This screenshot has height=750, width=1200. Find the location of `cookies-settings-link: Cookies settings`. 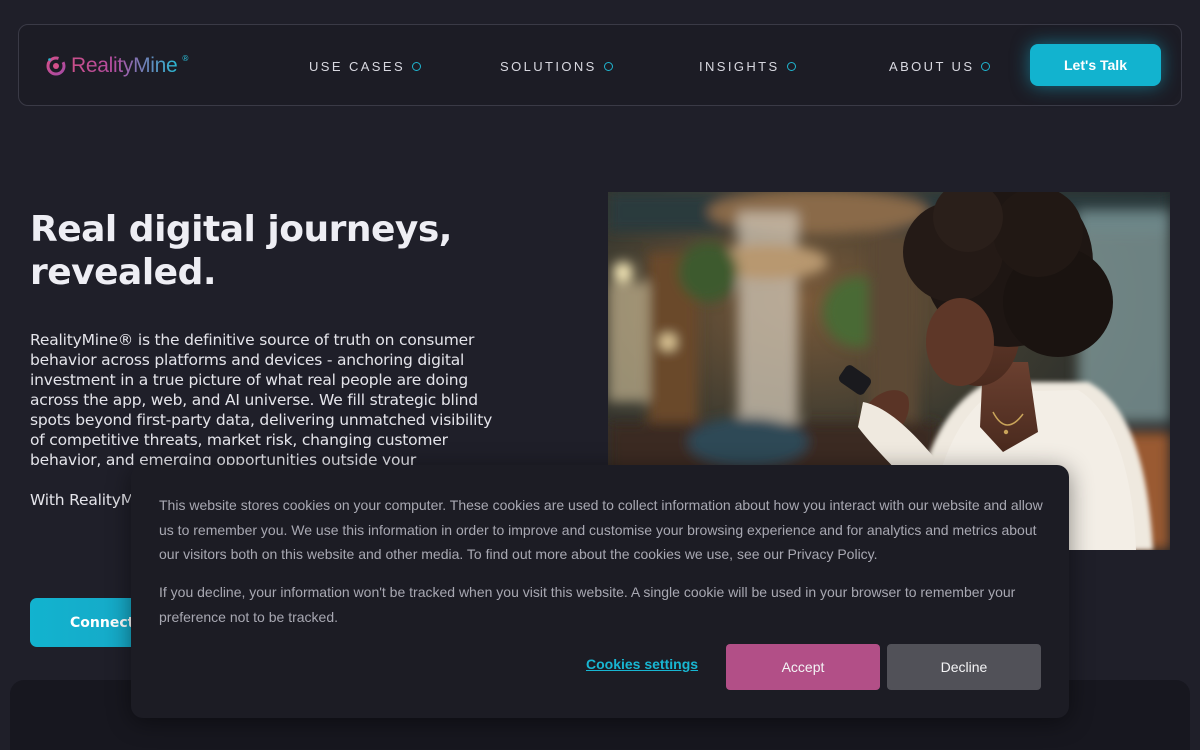

cookies-settings-link: Cookies settings is located at coordinates (642, 664).